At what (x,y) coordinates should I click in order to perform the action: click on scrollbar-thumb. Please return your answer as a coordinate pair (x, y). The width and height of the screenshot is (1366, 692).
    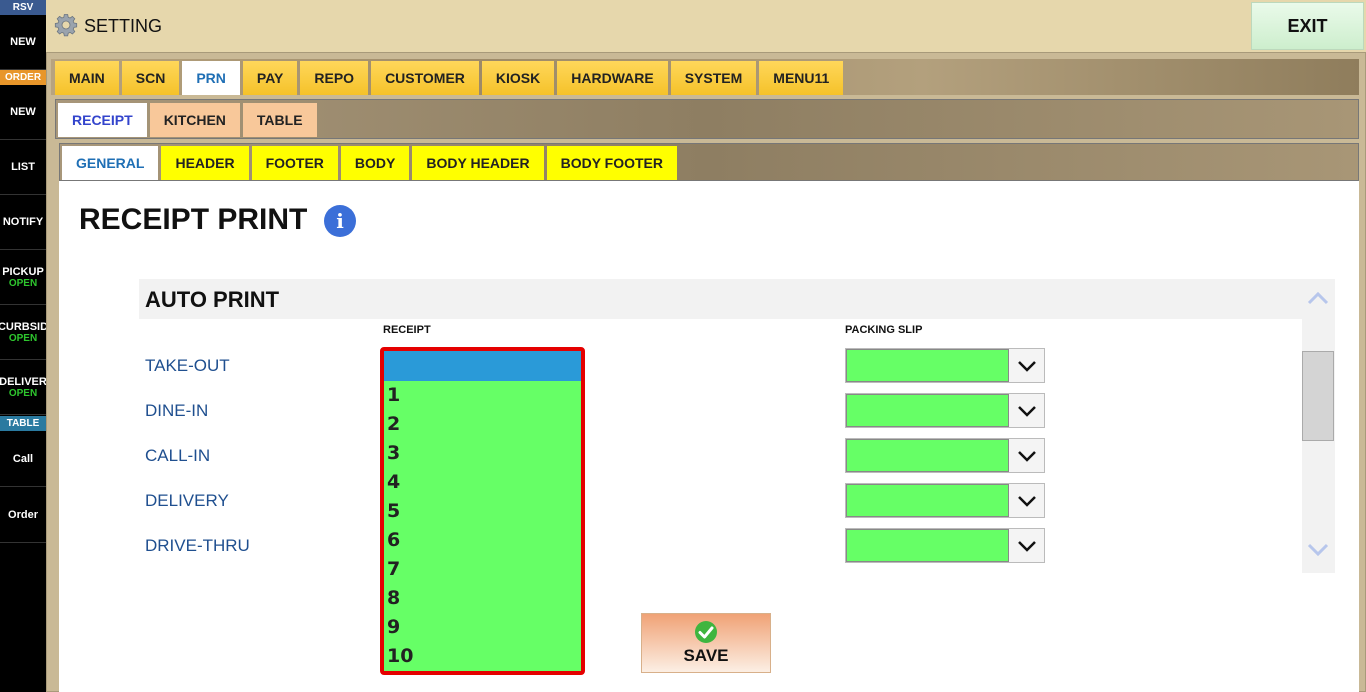
    Looking at the image, I should click on (1318, 396).